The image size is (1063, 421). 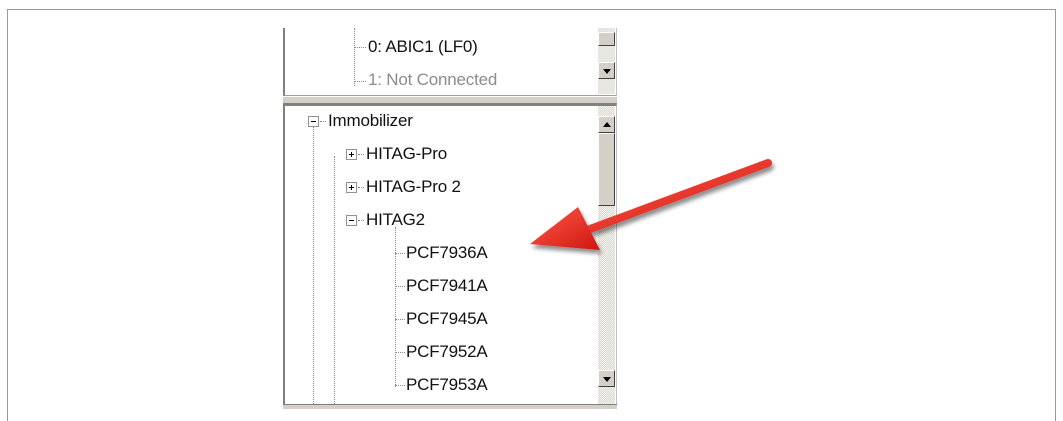 What do you see at coordinates (450, 406) in the screenshot?
I see `panel-bottom-border` at bounding box center [450, 406].